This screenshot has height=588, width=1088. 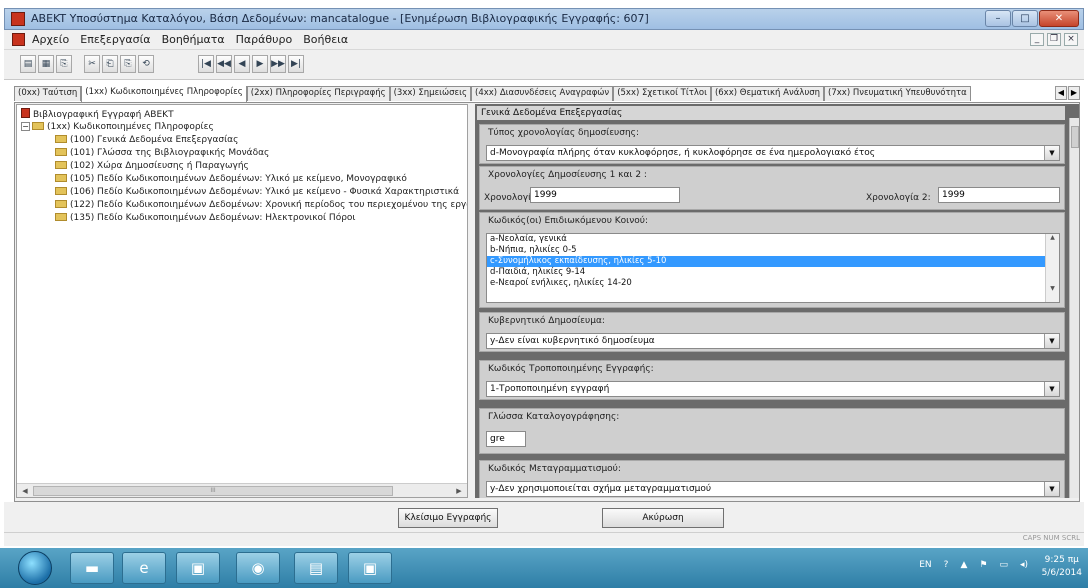 I want to click on tray-expand-icon: ▲, so click(x=963, y=565).